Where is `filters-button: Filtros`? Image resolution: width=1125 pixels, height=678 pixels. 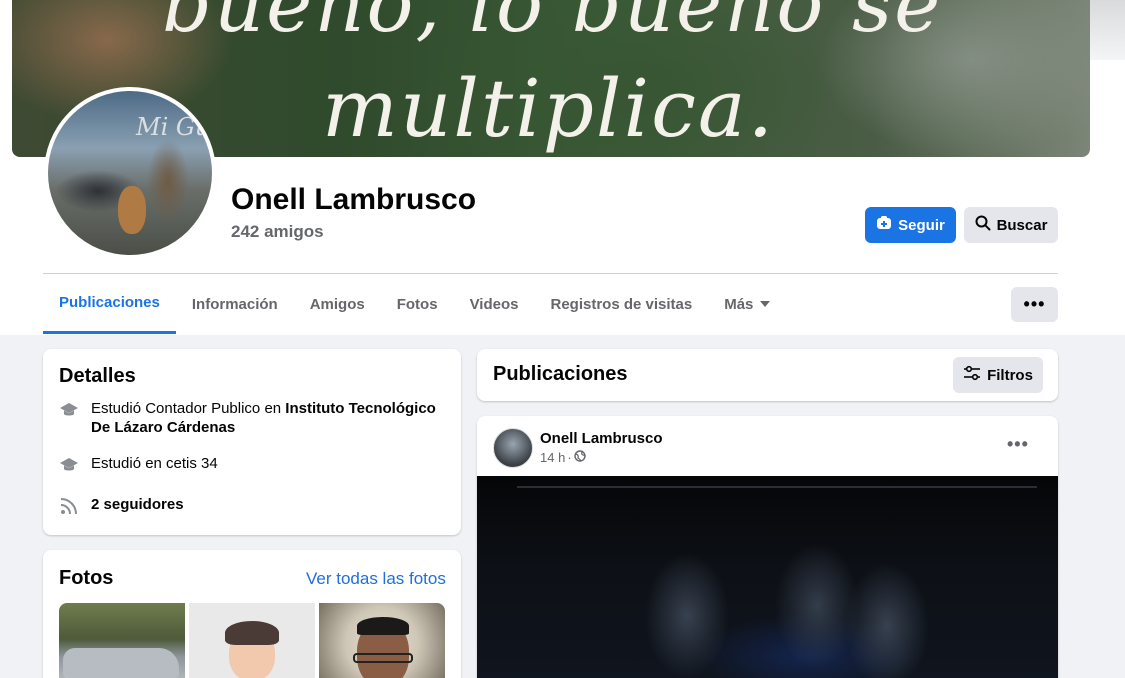
filters-button: Filtros is located at coordinates (998, 375).